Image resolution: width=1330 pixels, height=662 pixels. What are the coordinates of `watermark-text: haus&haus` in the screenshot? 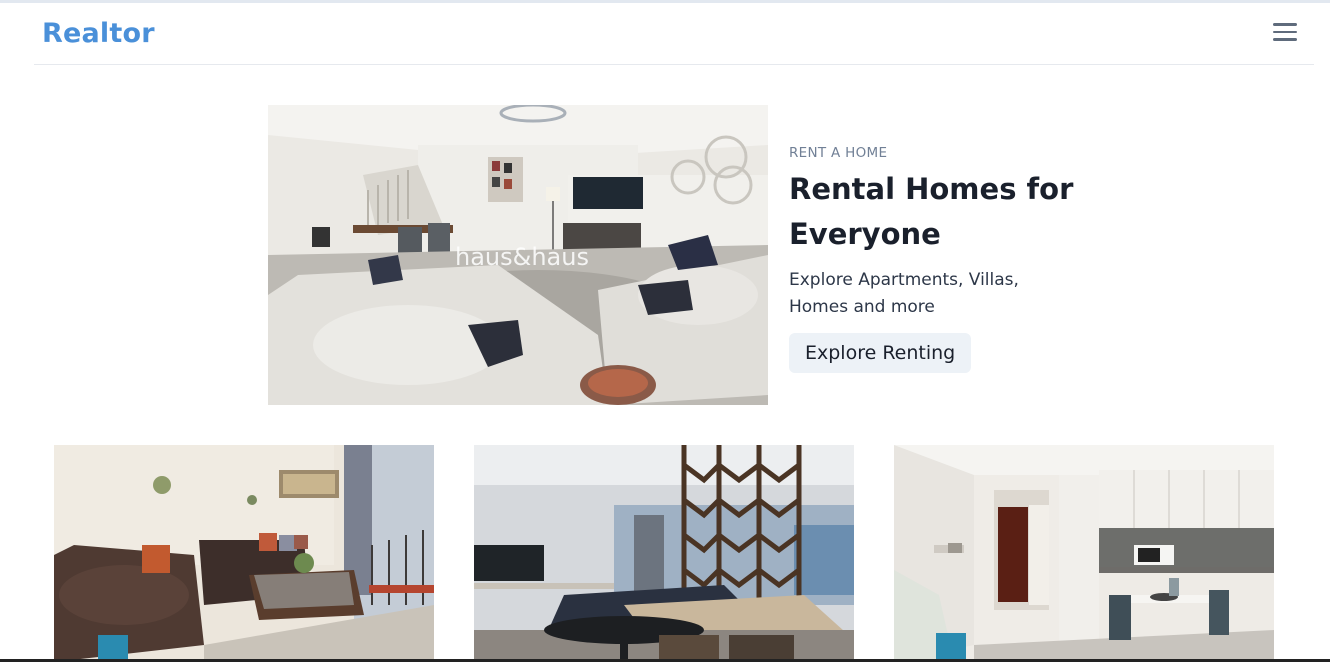 It's located at (522, 257).